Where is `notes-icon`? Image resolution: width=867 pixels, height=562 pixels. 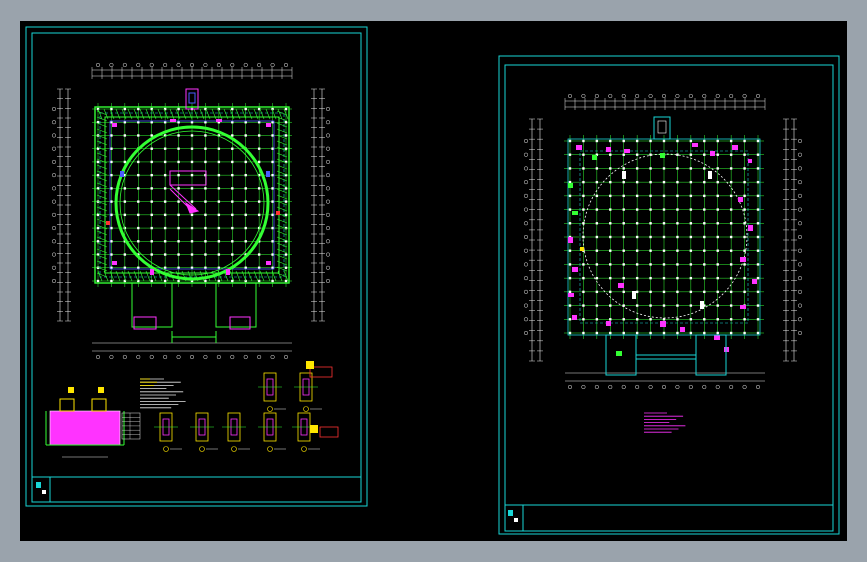
notes-icon is located at coordinates (163, 393).